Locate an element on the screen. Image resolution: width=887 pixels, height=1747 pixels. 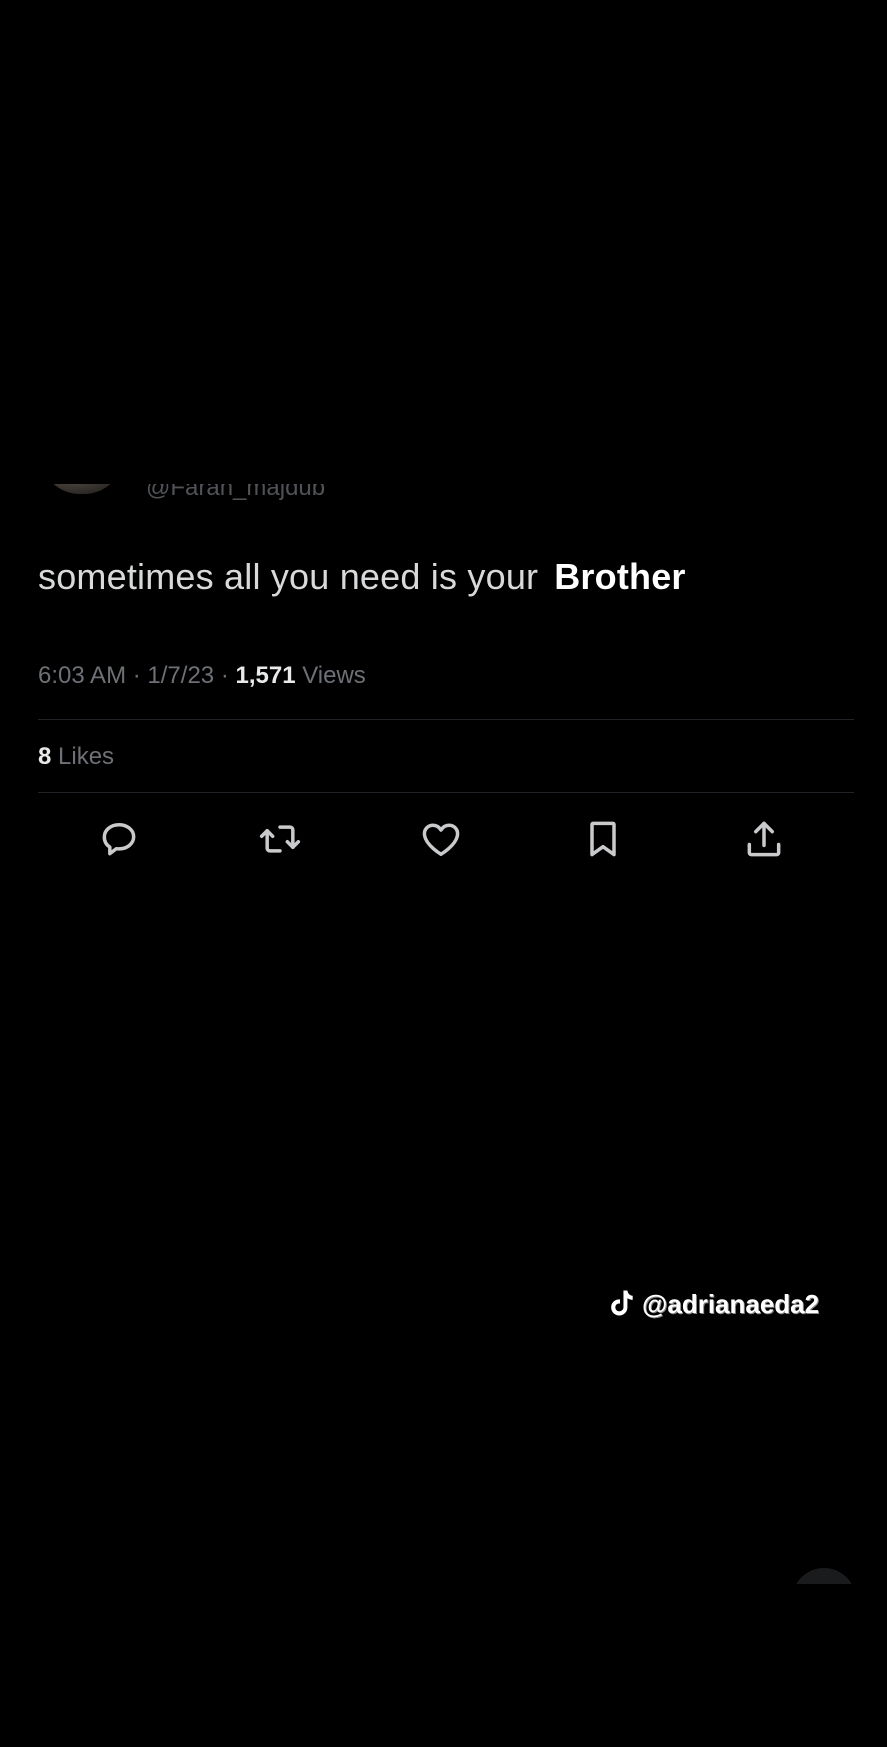
avatar is located at coordinates (82, 489).